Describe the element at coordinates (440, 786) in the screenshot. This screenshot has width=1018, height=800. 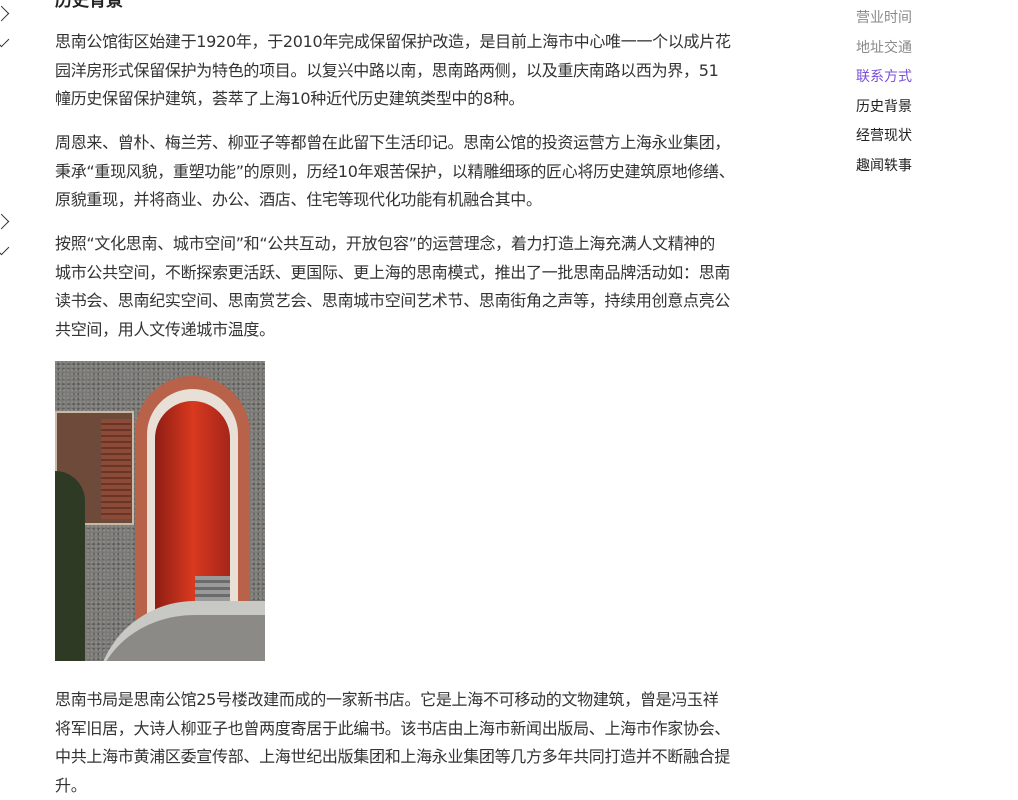
I see `text-line: 升。` at that location.